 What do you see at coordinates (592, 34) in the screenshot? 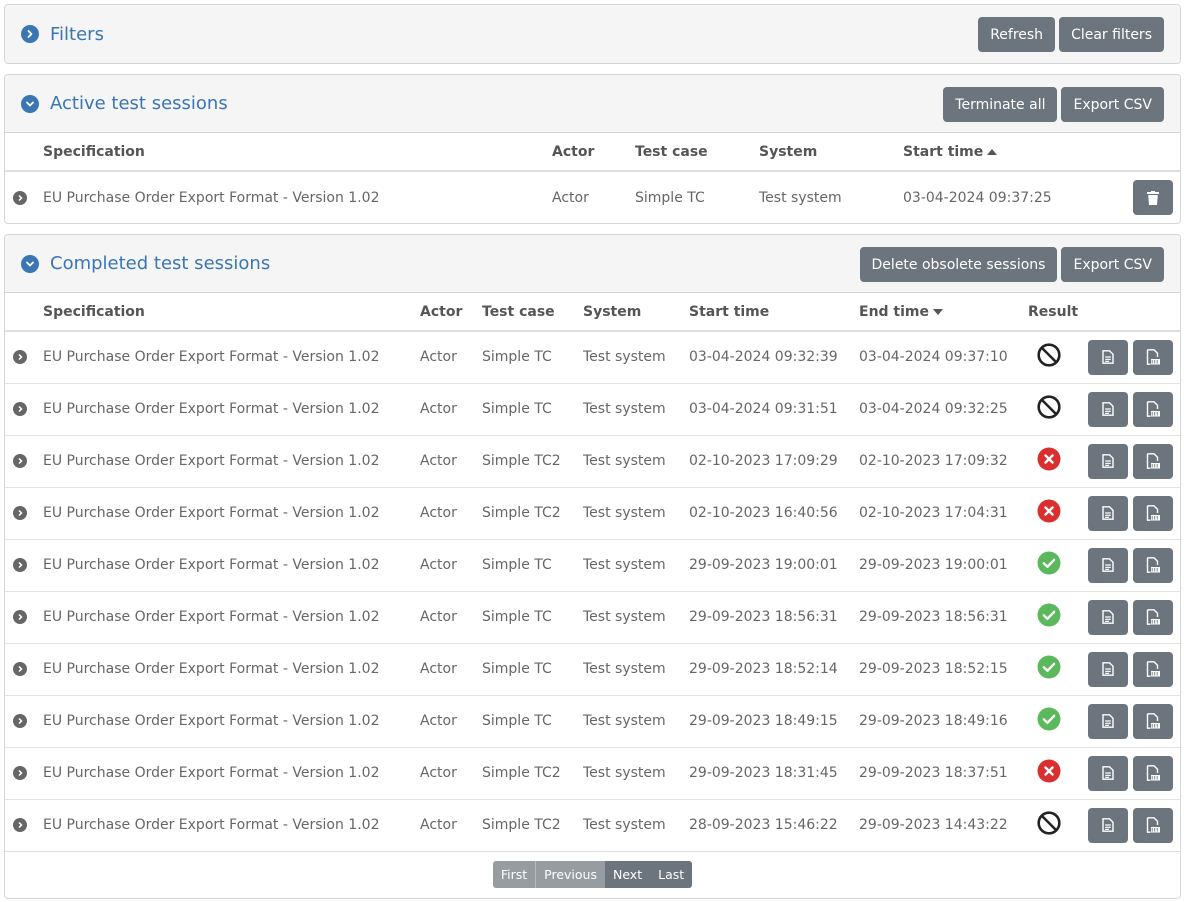
I see `filters-header: Filters Refresh Clear filters` at bounding box center [592, 34].